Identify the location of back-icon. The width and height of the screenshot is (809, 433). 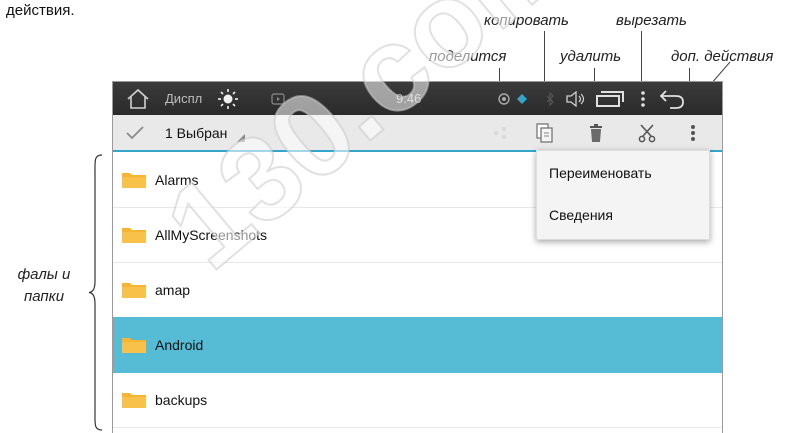
(672, 98).